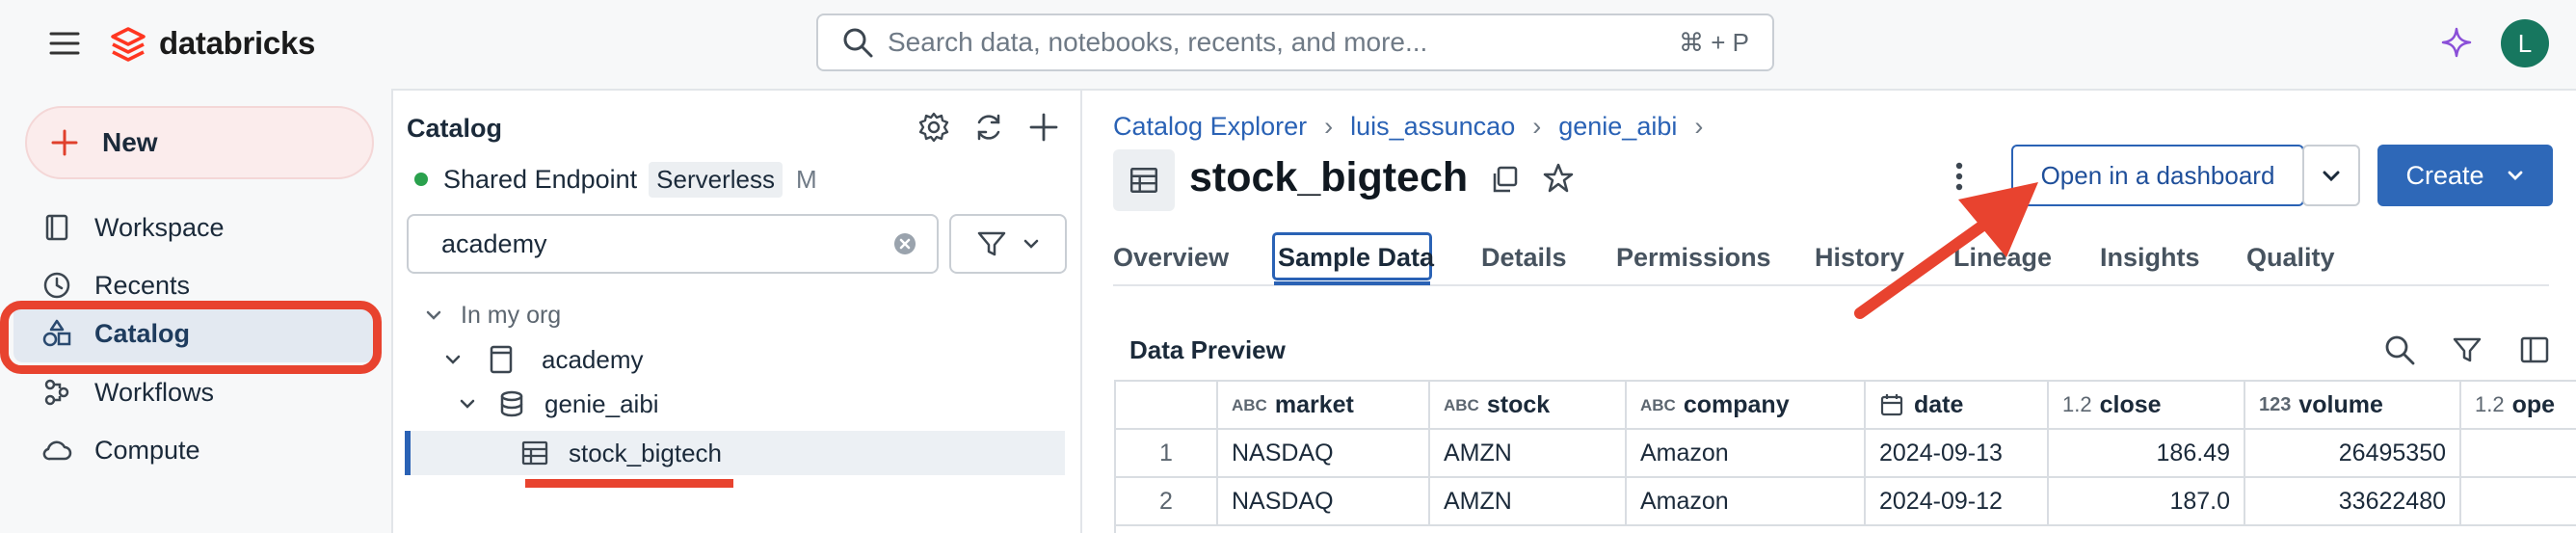 This screenshot has height=533, width=2576. Describe the element at coordinates (1518, 404) in the screenshot. I see `column-name: stock` at that location.